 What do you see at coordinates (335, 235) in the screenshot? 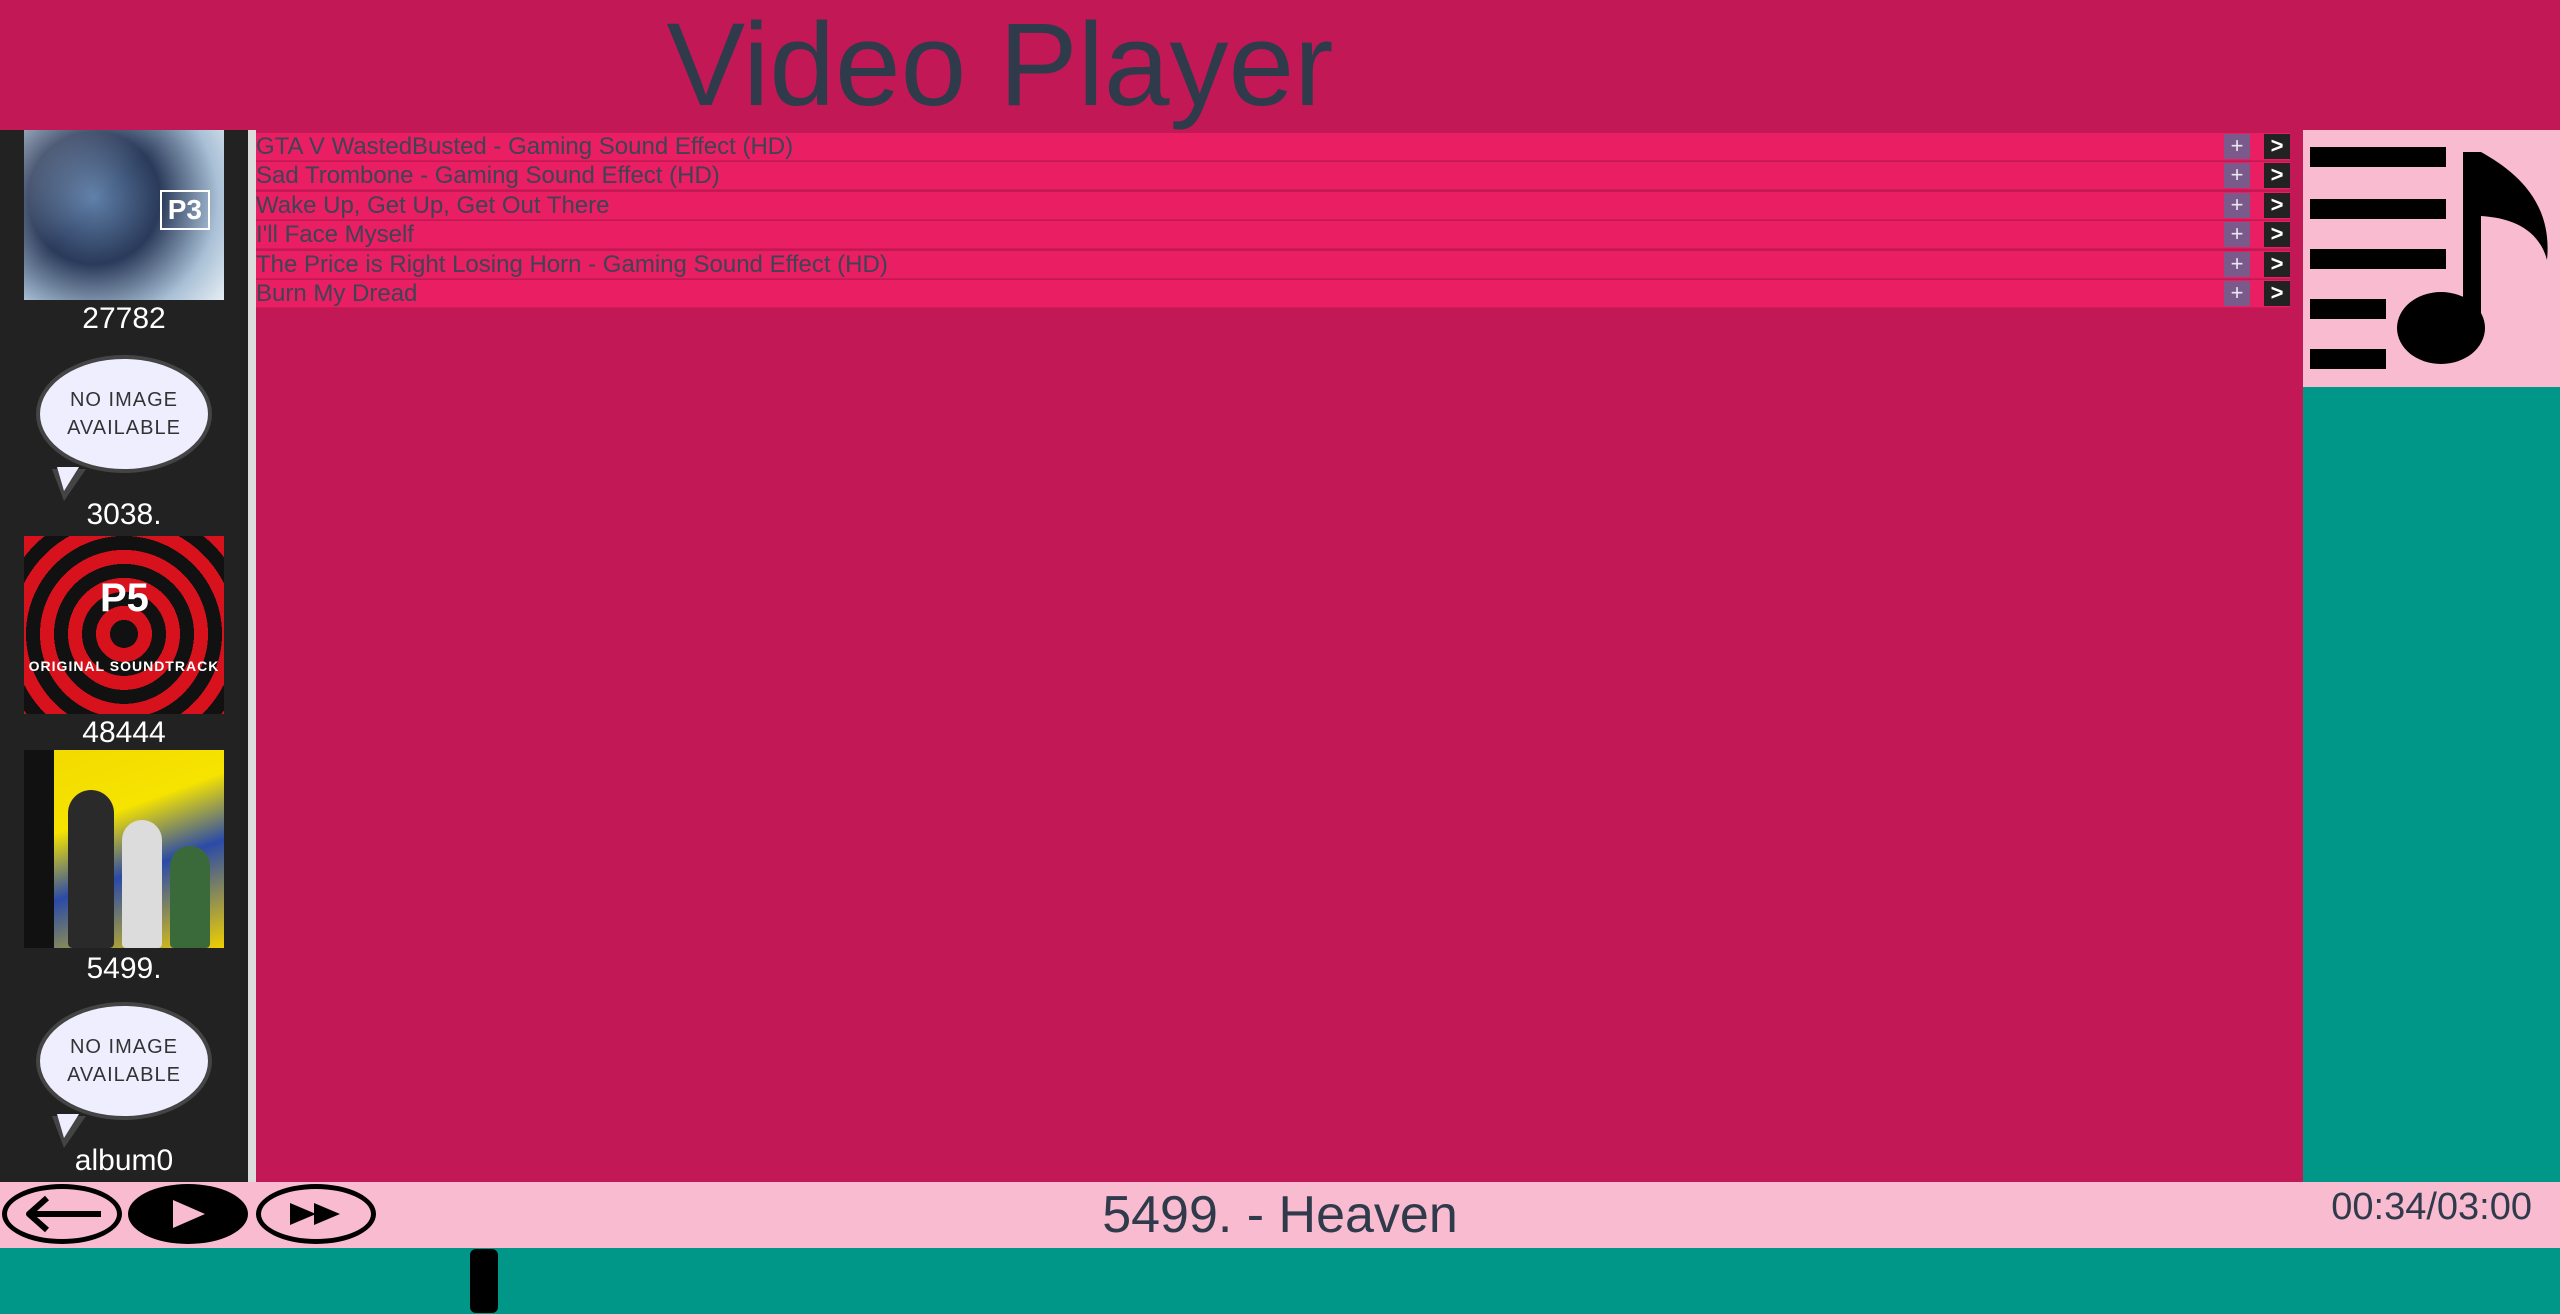
I see `track-title: I'll Face Myself` at bounding box center [335, 235].